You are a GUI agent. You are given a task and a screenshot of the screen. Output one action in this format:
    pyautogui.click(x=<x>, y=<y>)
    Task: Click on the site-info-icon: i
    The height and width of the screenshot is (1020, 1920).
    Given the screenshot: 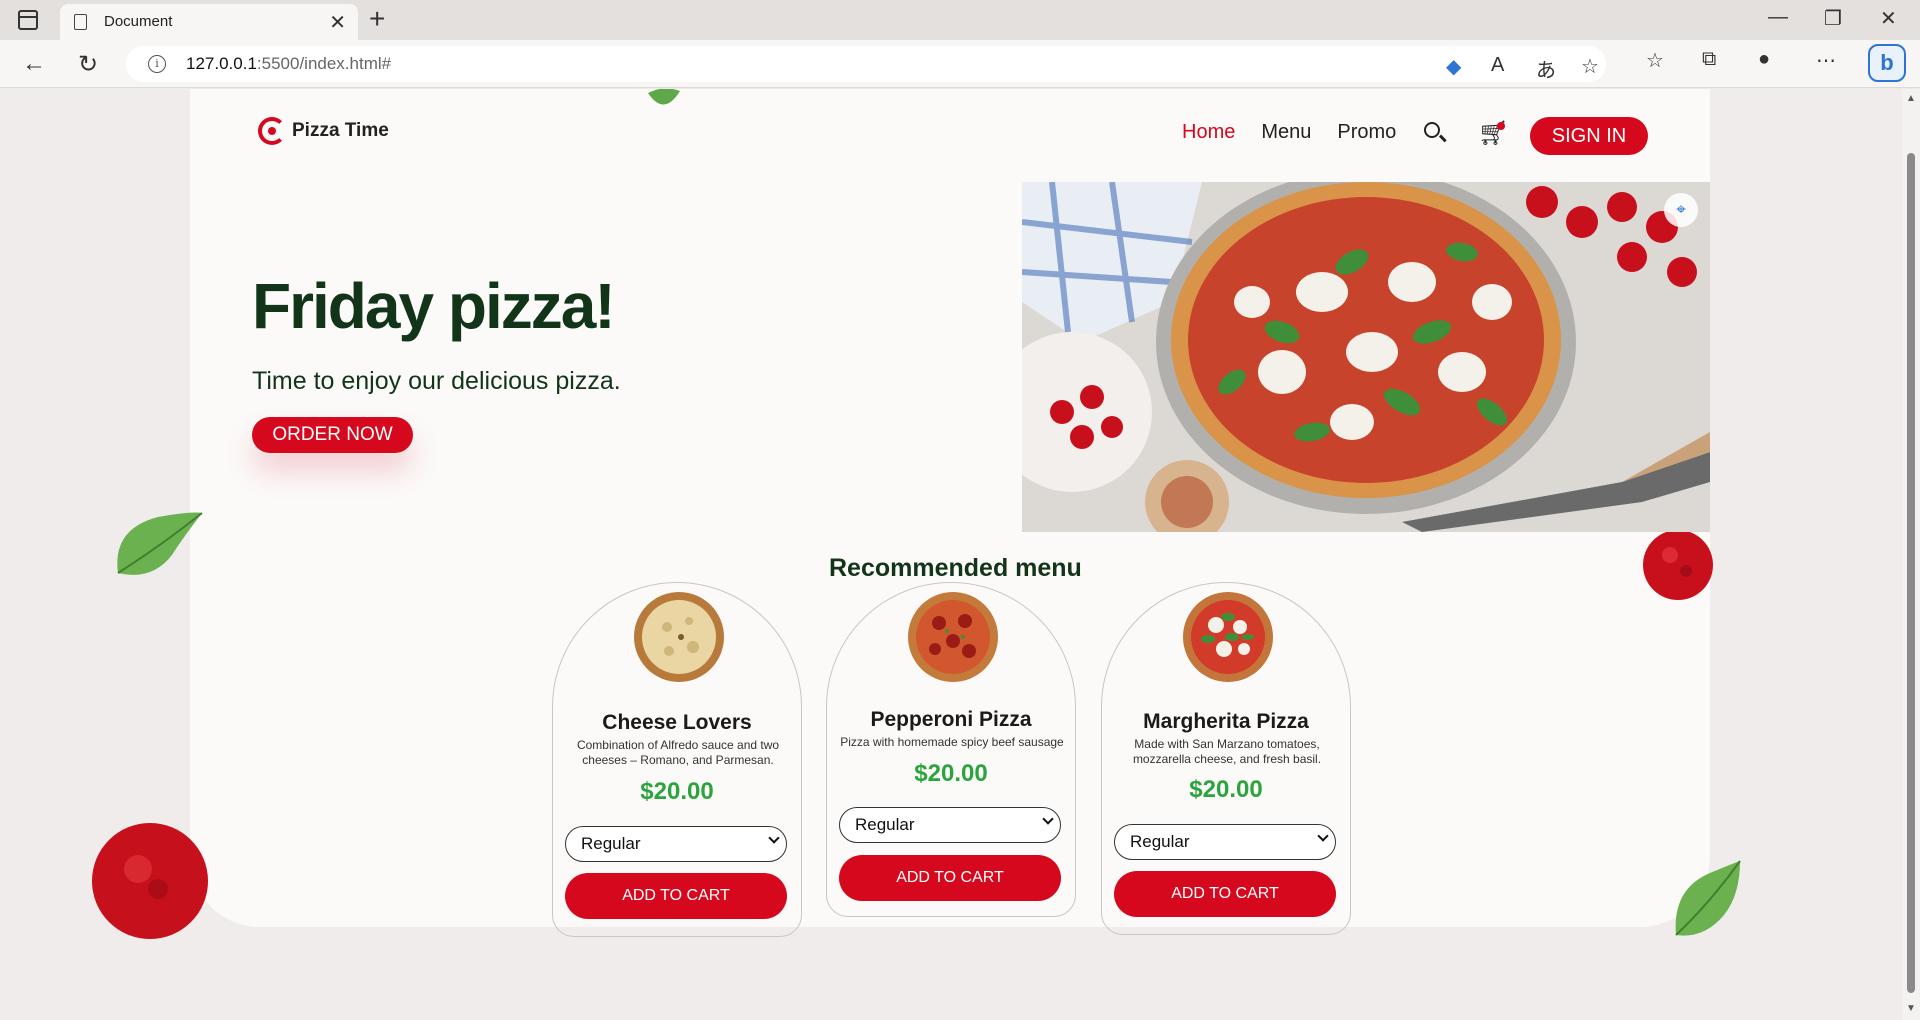 What is the action you would take?
    pyautogui.click(x=157, y=64)
    